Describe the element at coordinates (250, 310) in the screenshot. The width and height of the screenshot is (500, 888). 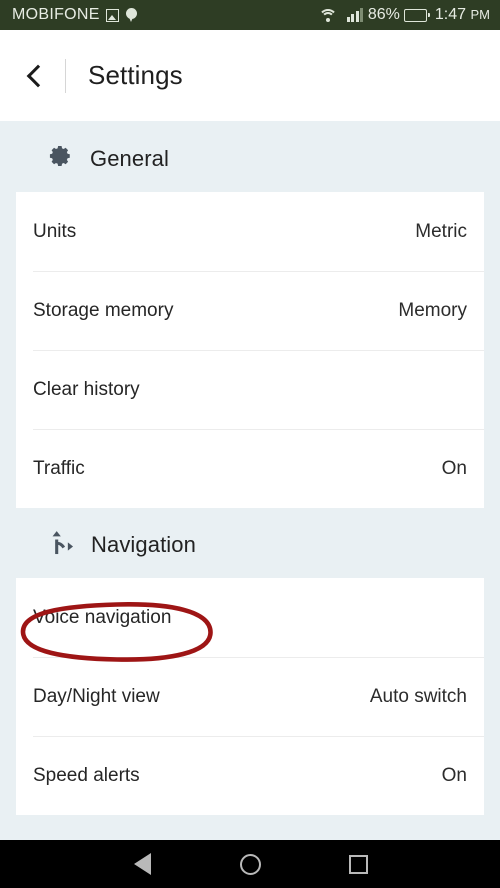
I see `setting-row-storage-memory: Storage memory Memory` at that location.